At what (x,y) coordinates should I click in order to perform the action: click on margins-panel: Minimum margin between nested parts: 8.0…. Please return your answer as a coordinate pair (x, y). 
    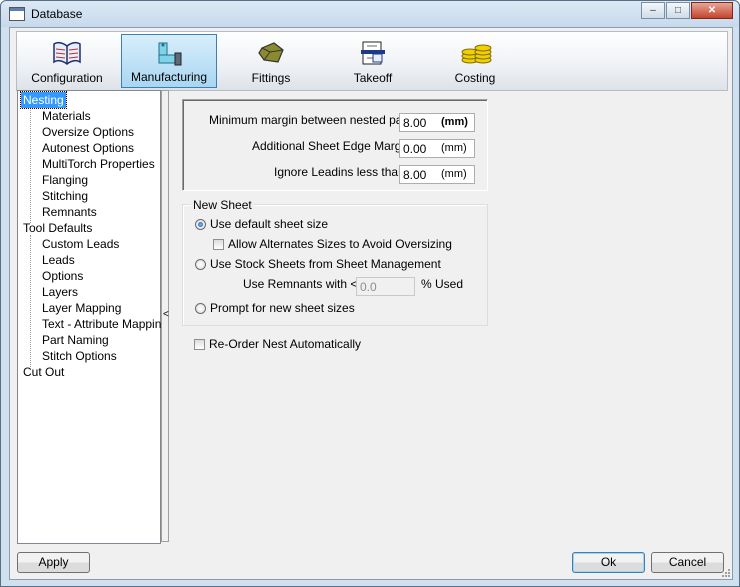
    Looking at the image, I should click on (335, 145).